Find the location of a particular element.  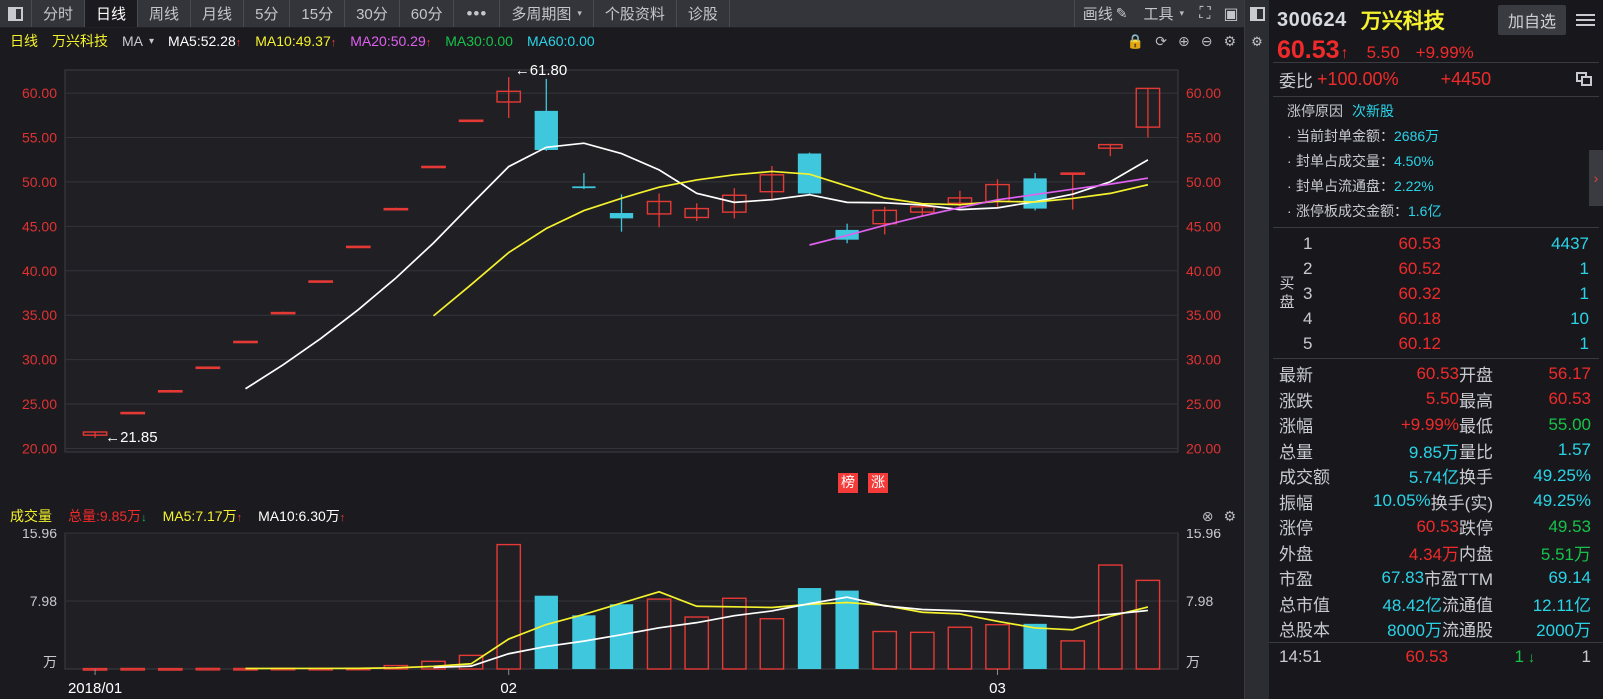

stat-key-right: 换手 is located at coordinates (1476, 478).